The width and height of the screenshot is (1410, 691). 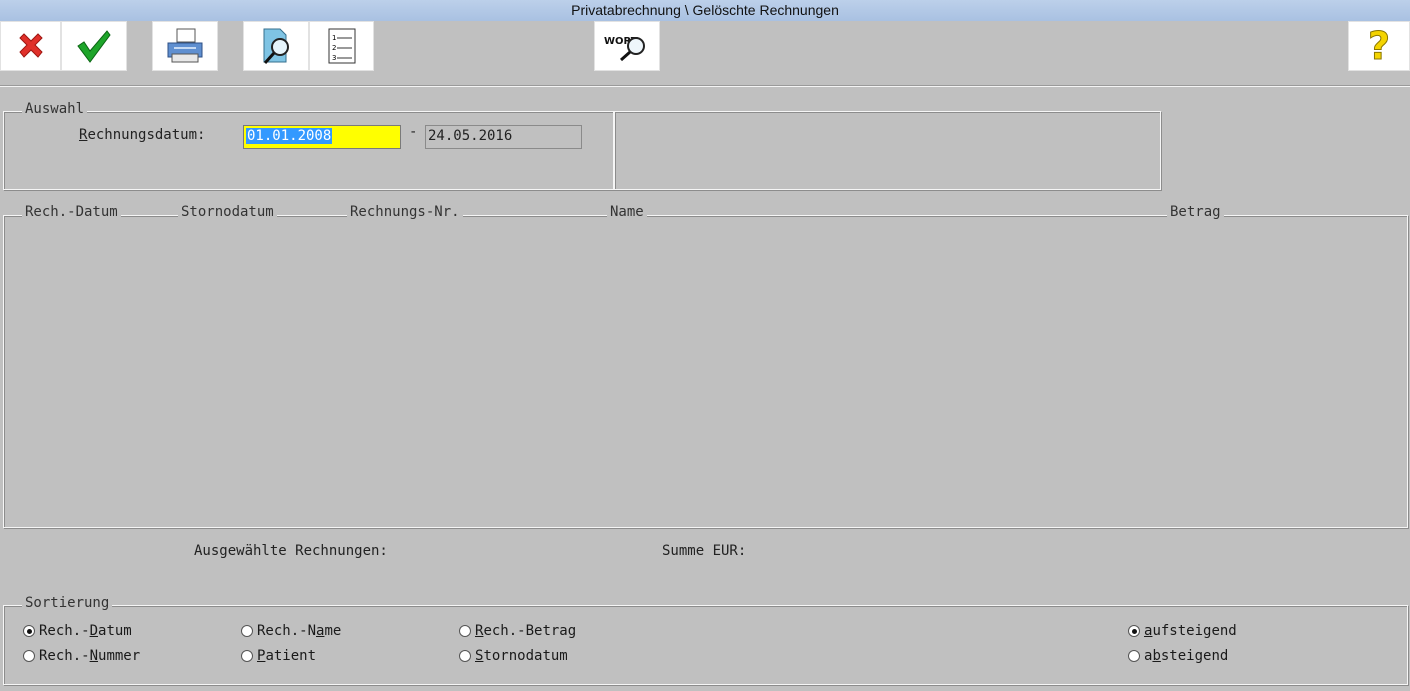 I want to click on confirm-button, so click(x=94, y=46).